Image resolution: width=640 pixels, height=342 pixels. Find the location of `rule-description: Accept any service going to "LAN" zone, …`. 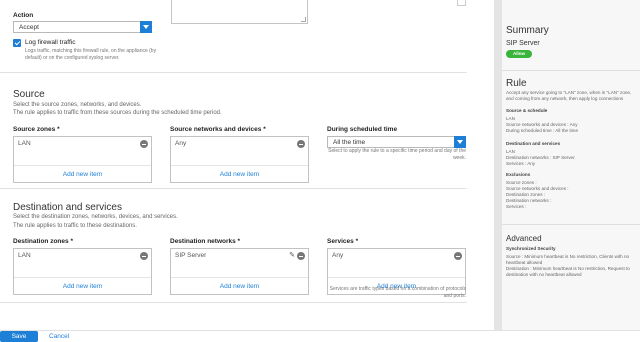

rule-description: Accept any service going to "LAN" zone, … is located at coordinates (569, 95).